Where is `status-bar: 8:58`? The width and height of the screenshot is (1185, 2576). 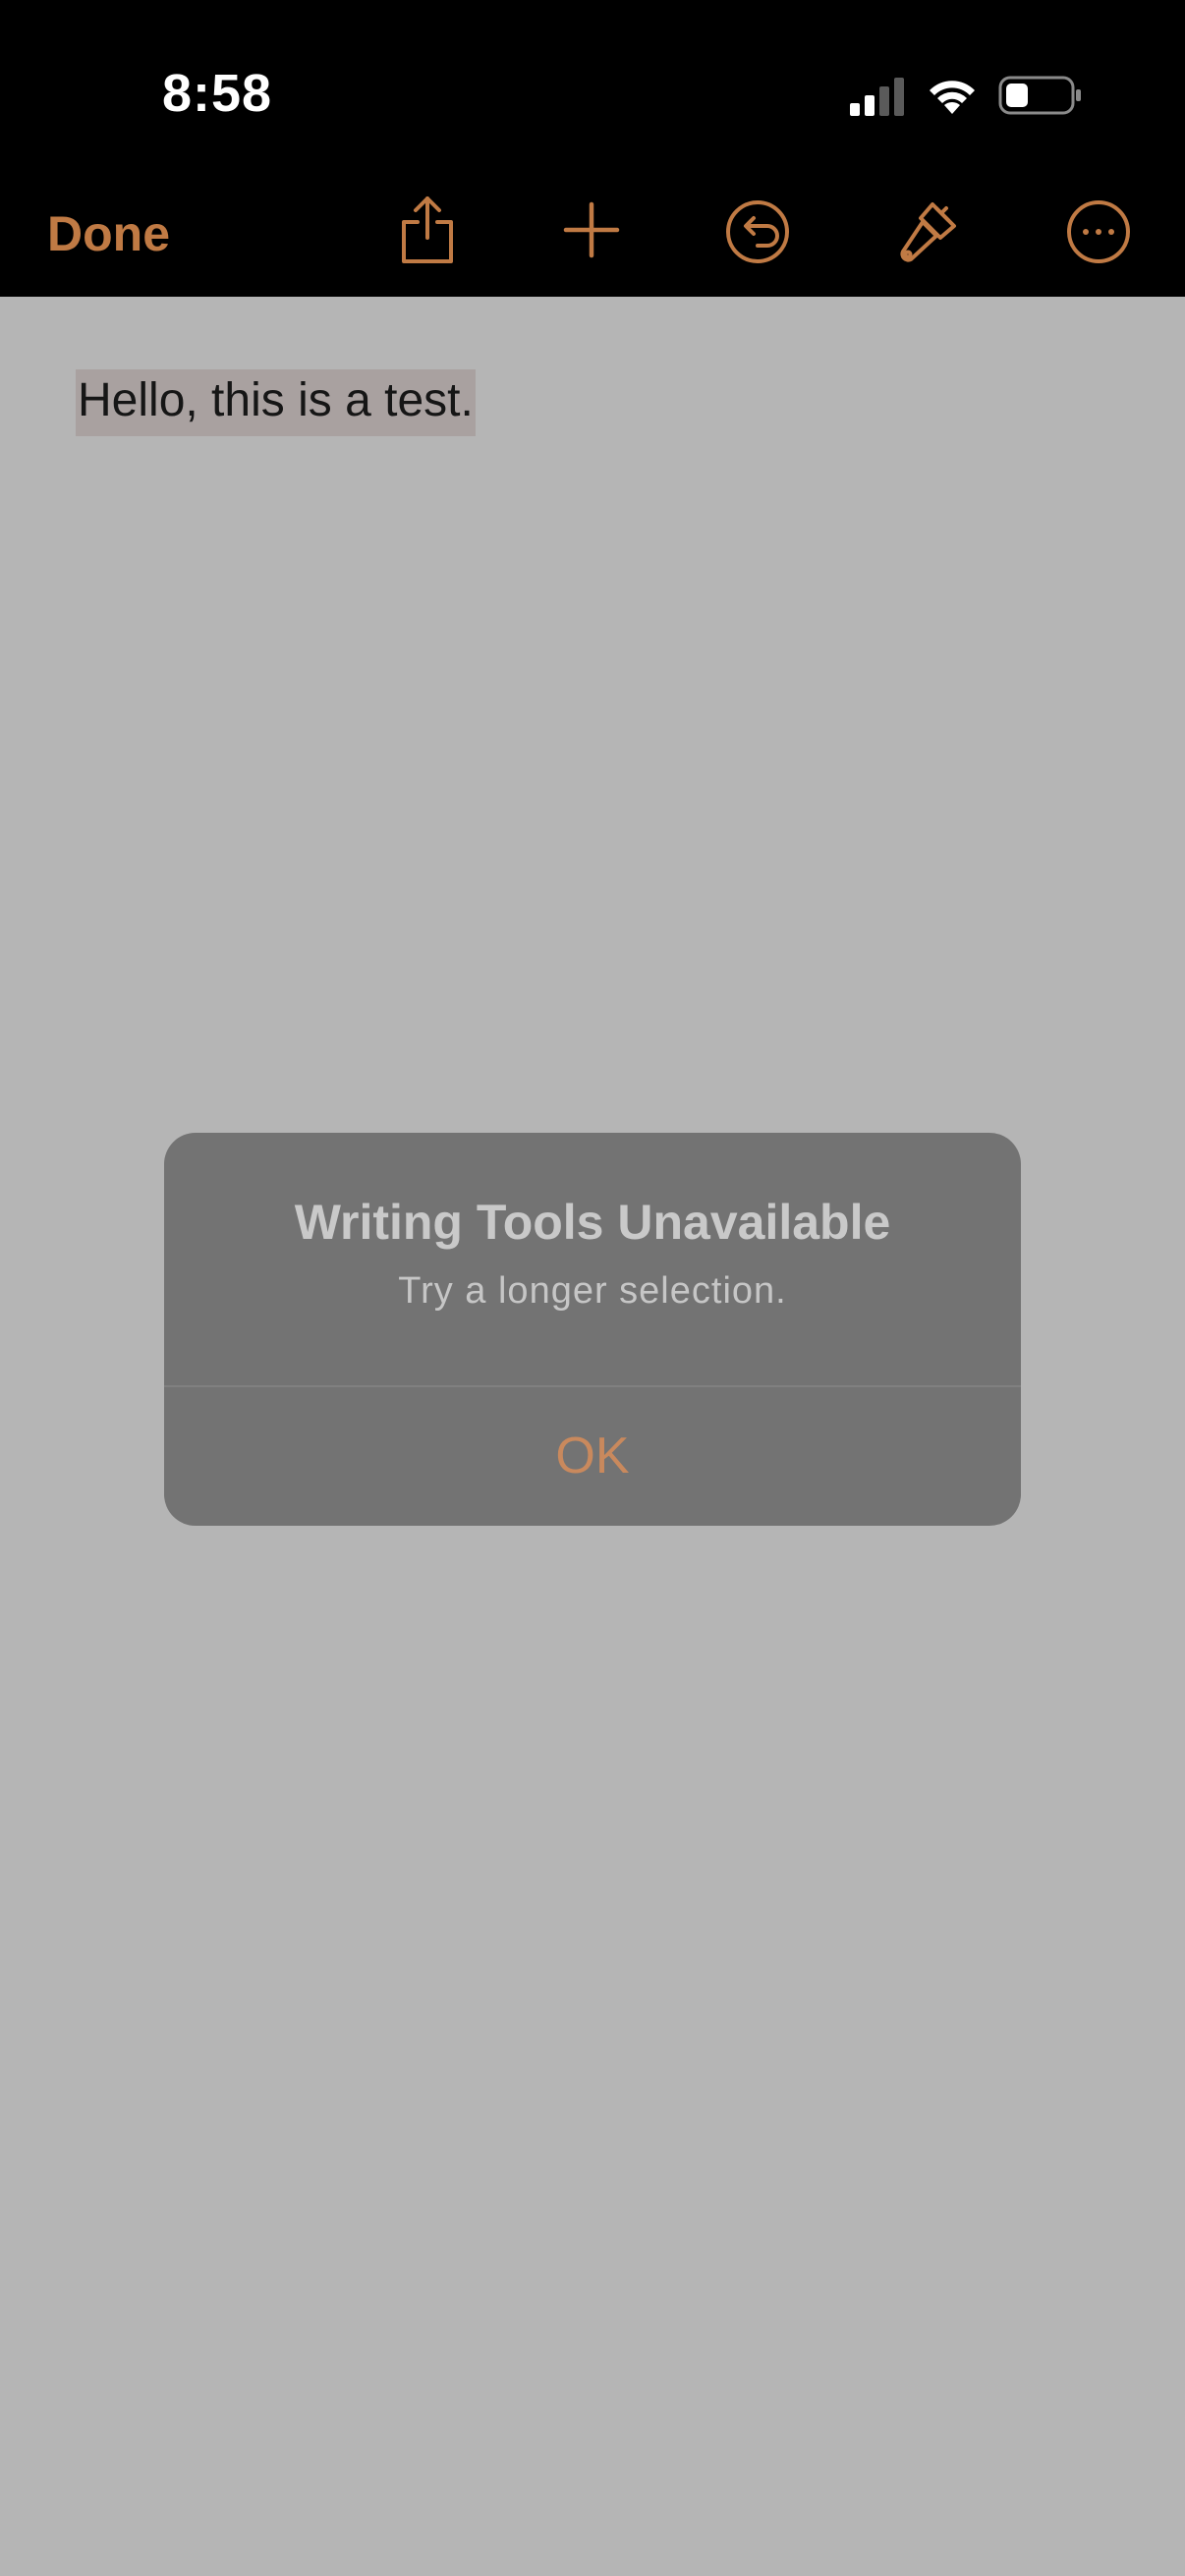 status-bar: 8:58 is located at coordinates (592, 93).